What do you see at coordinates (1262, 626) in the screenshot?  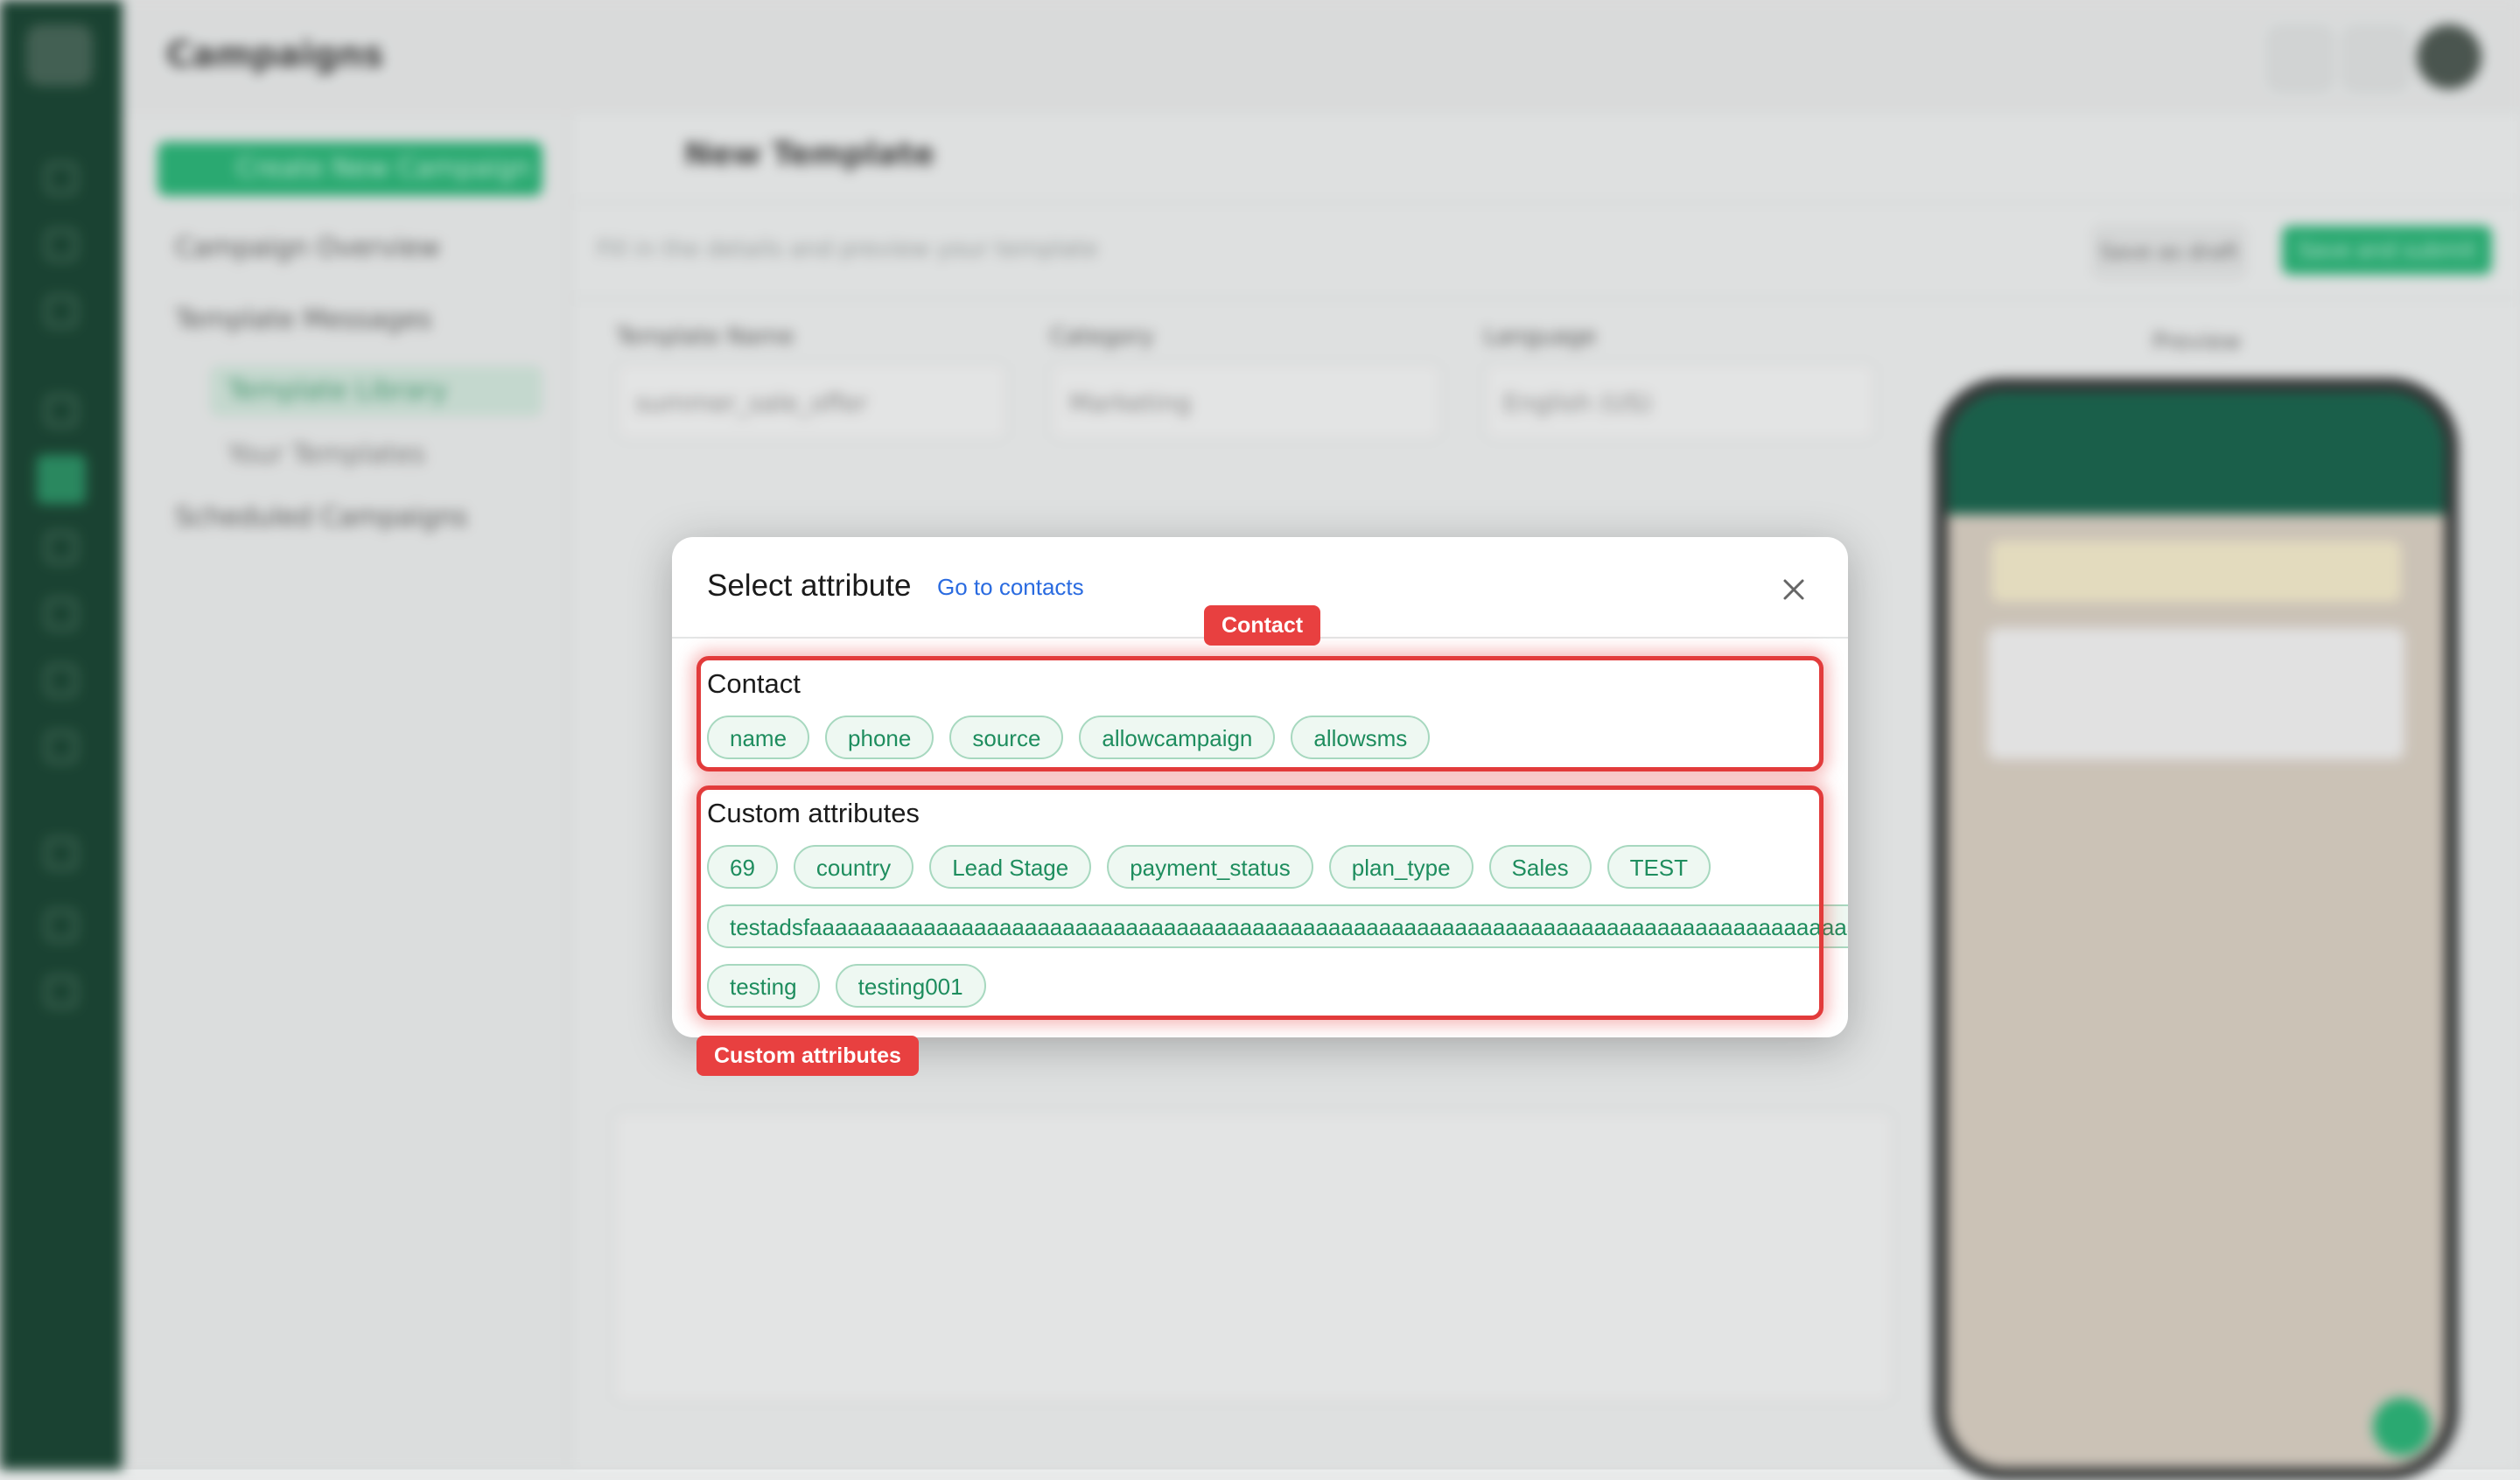 I see `contact-highlight-label: Contact` at bounding box center [1262, 626].